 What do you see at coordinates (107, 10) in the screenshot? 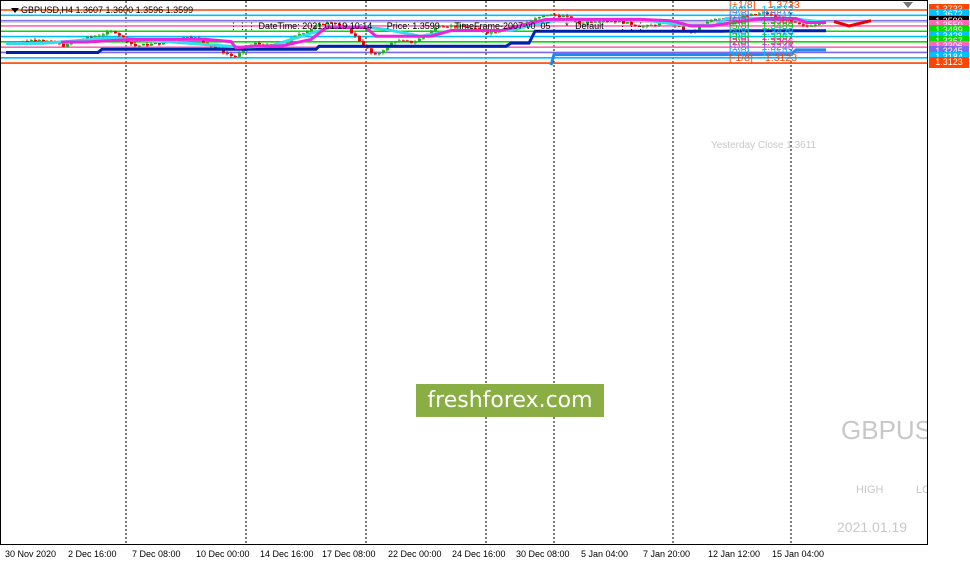
I see `symbol-info: GBPUSD,H4 1.3607 1.3600 1.3596 1.3599` at bounding box center [107, 10].